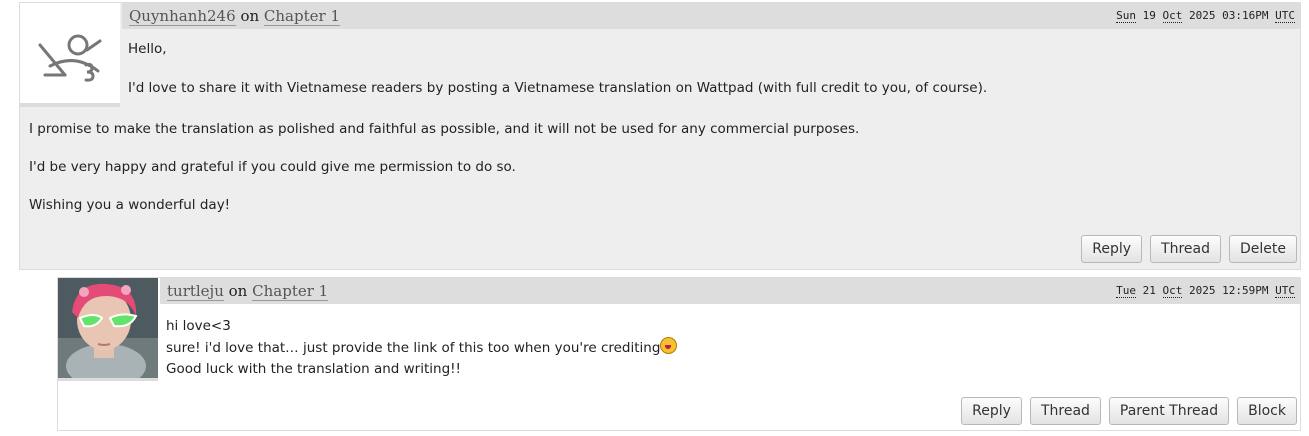  Describe the element at coordinates (1267, 411) in the screenshot. I see `block-button: Block` at that location.